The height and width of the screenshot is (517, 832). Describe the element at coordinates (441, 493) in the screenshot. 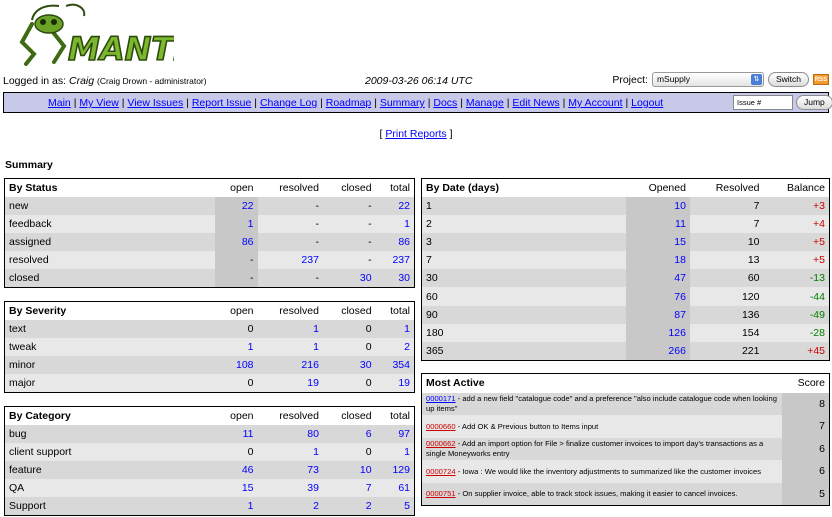

I see `issue-link: 0000751` at that location.